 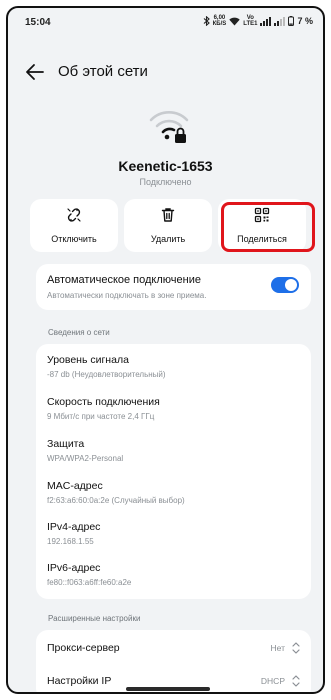 I want to click on qr-code-icon, so click(x=262, y=217).